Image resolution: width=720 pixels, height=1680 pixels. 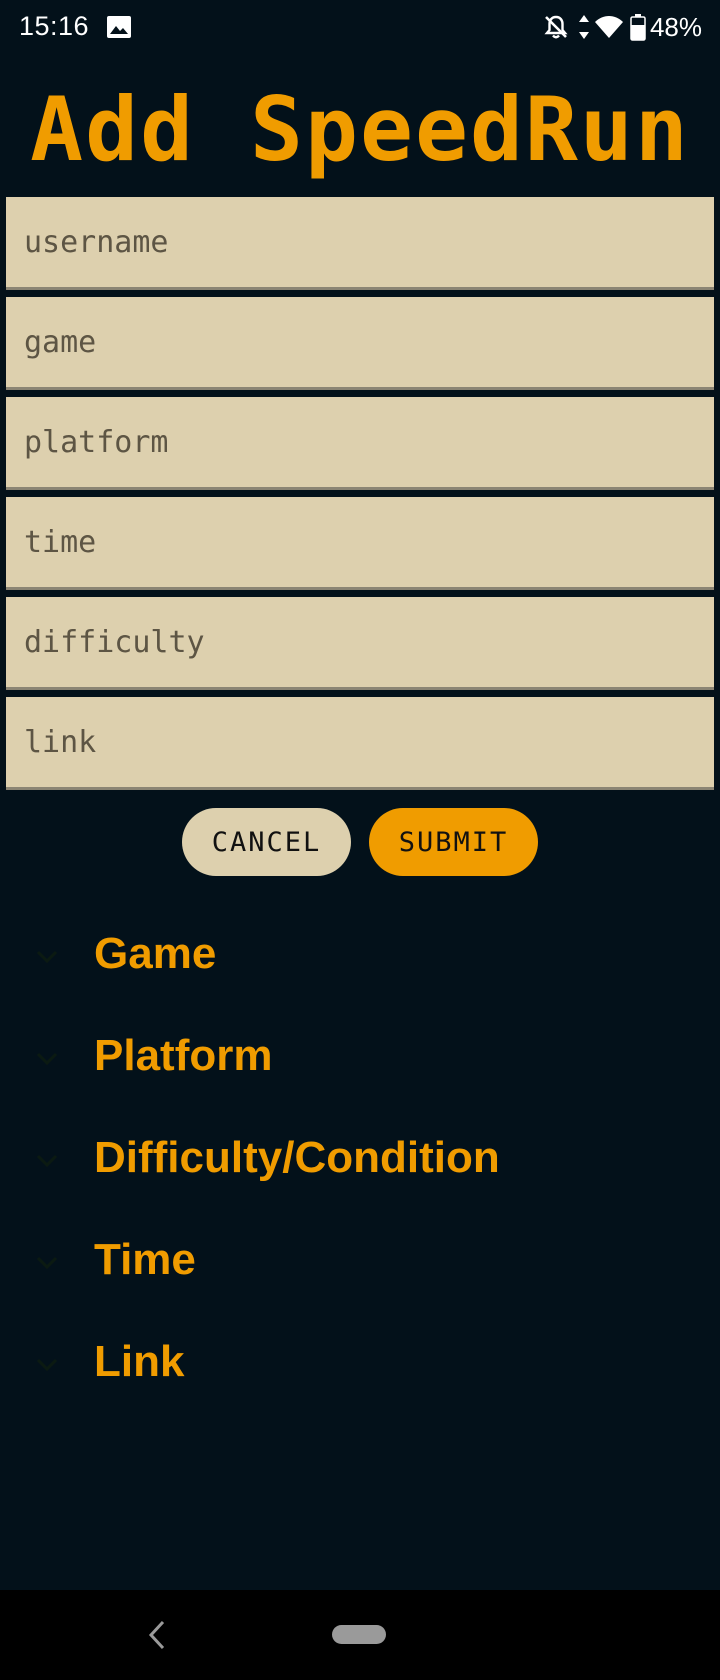 What do you see at coordinates (266, 842) in the screenshot?
I see `cancel-button: CANCEL` at bounding box center [266, 842].